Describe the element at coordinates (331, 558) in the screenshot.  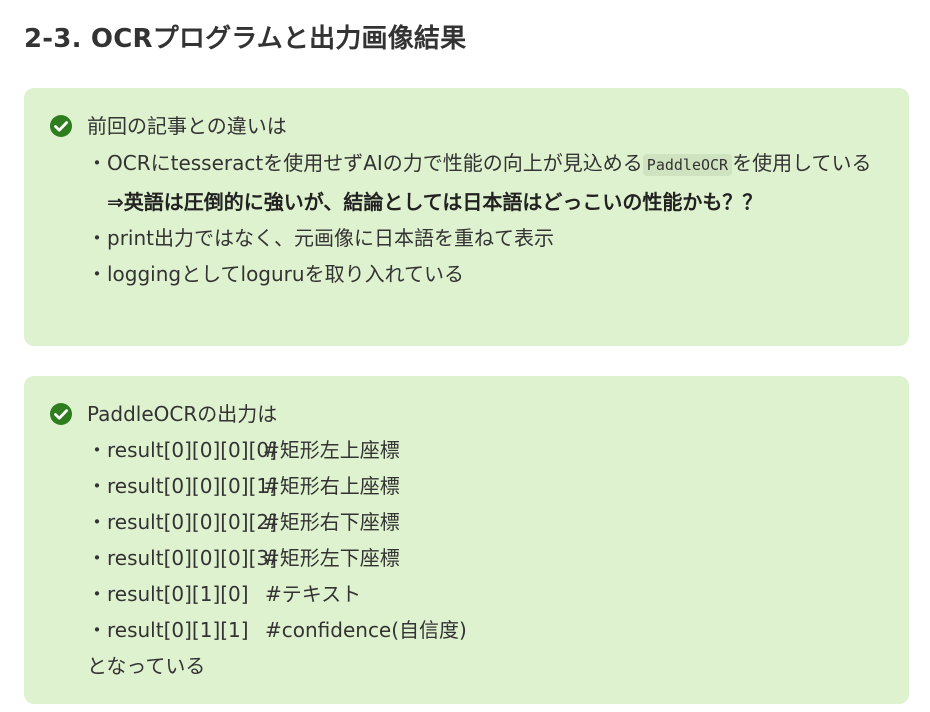
I see `result-comment: #矩形左下座標` at that location.